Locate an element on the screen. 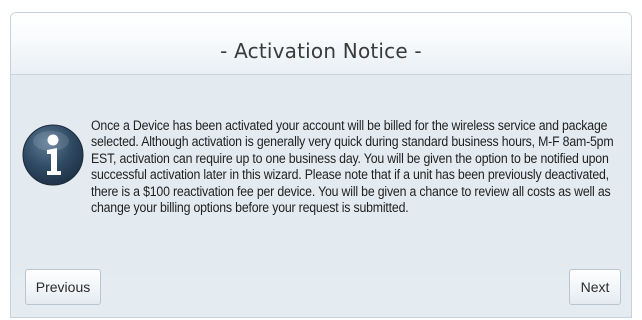  info-icon is located at coordinates (53, 155).